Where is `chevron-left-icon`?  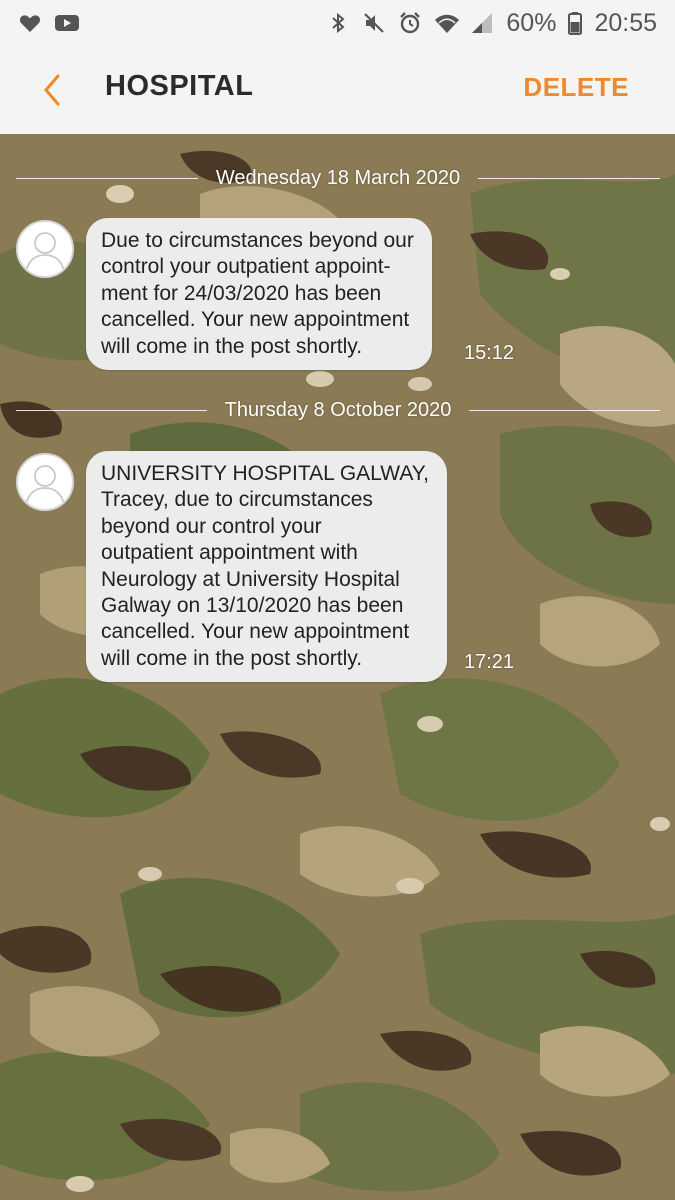 chevron-left-icon is located at coordinates (52, 90).